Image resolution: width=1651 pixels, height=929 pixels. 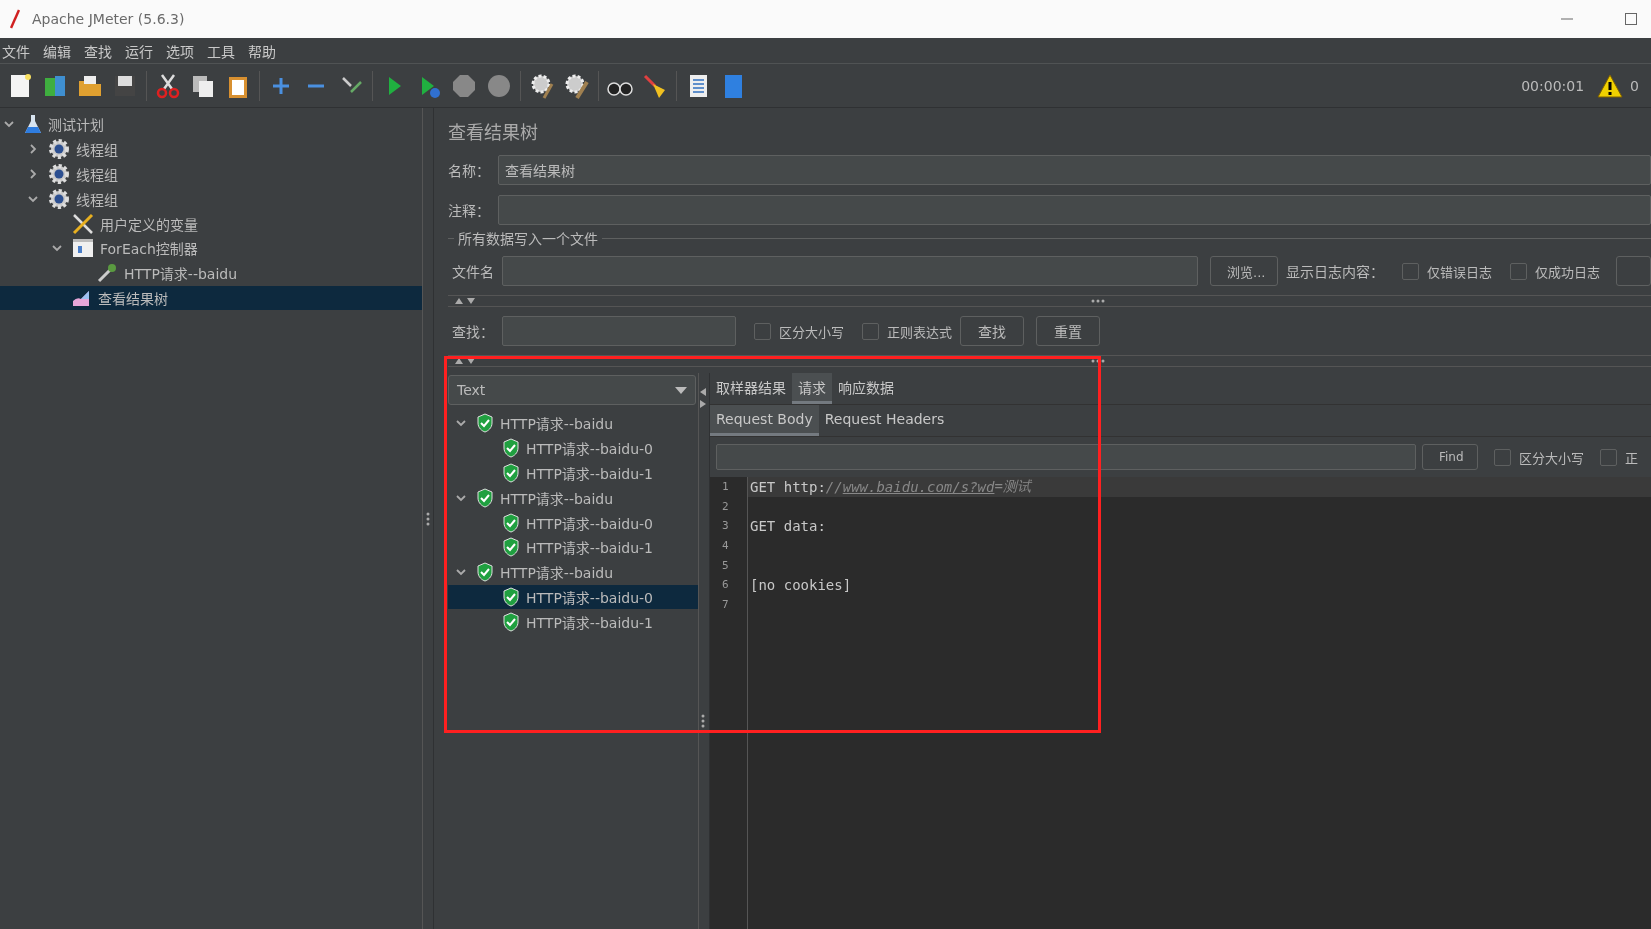 What do you see at coordinates (211, 124) in the screenshot?
I see `tree-item: 测试计划` at bounding box center [211, 124].